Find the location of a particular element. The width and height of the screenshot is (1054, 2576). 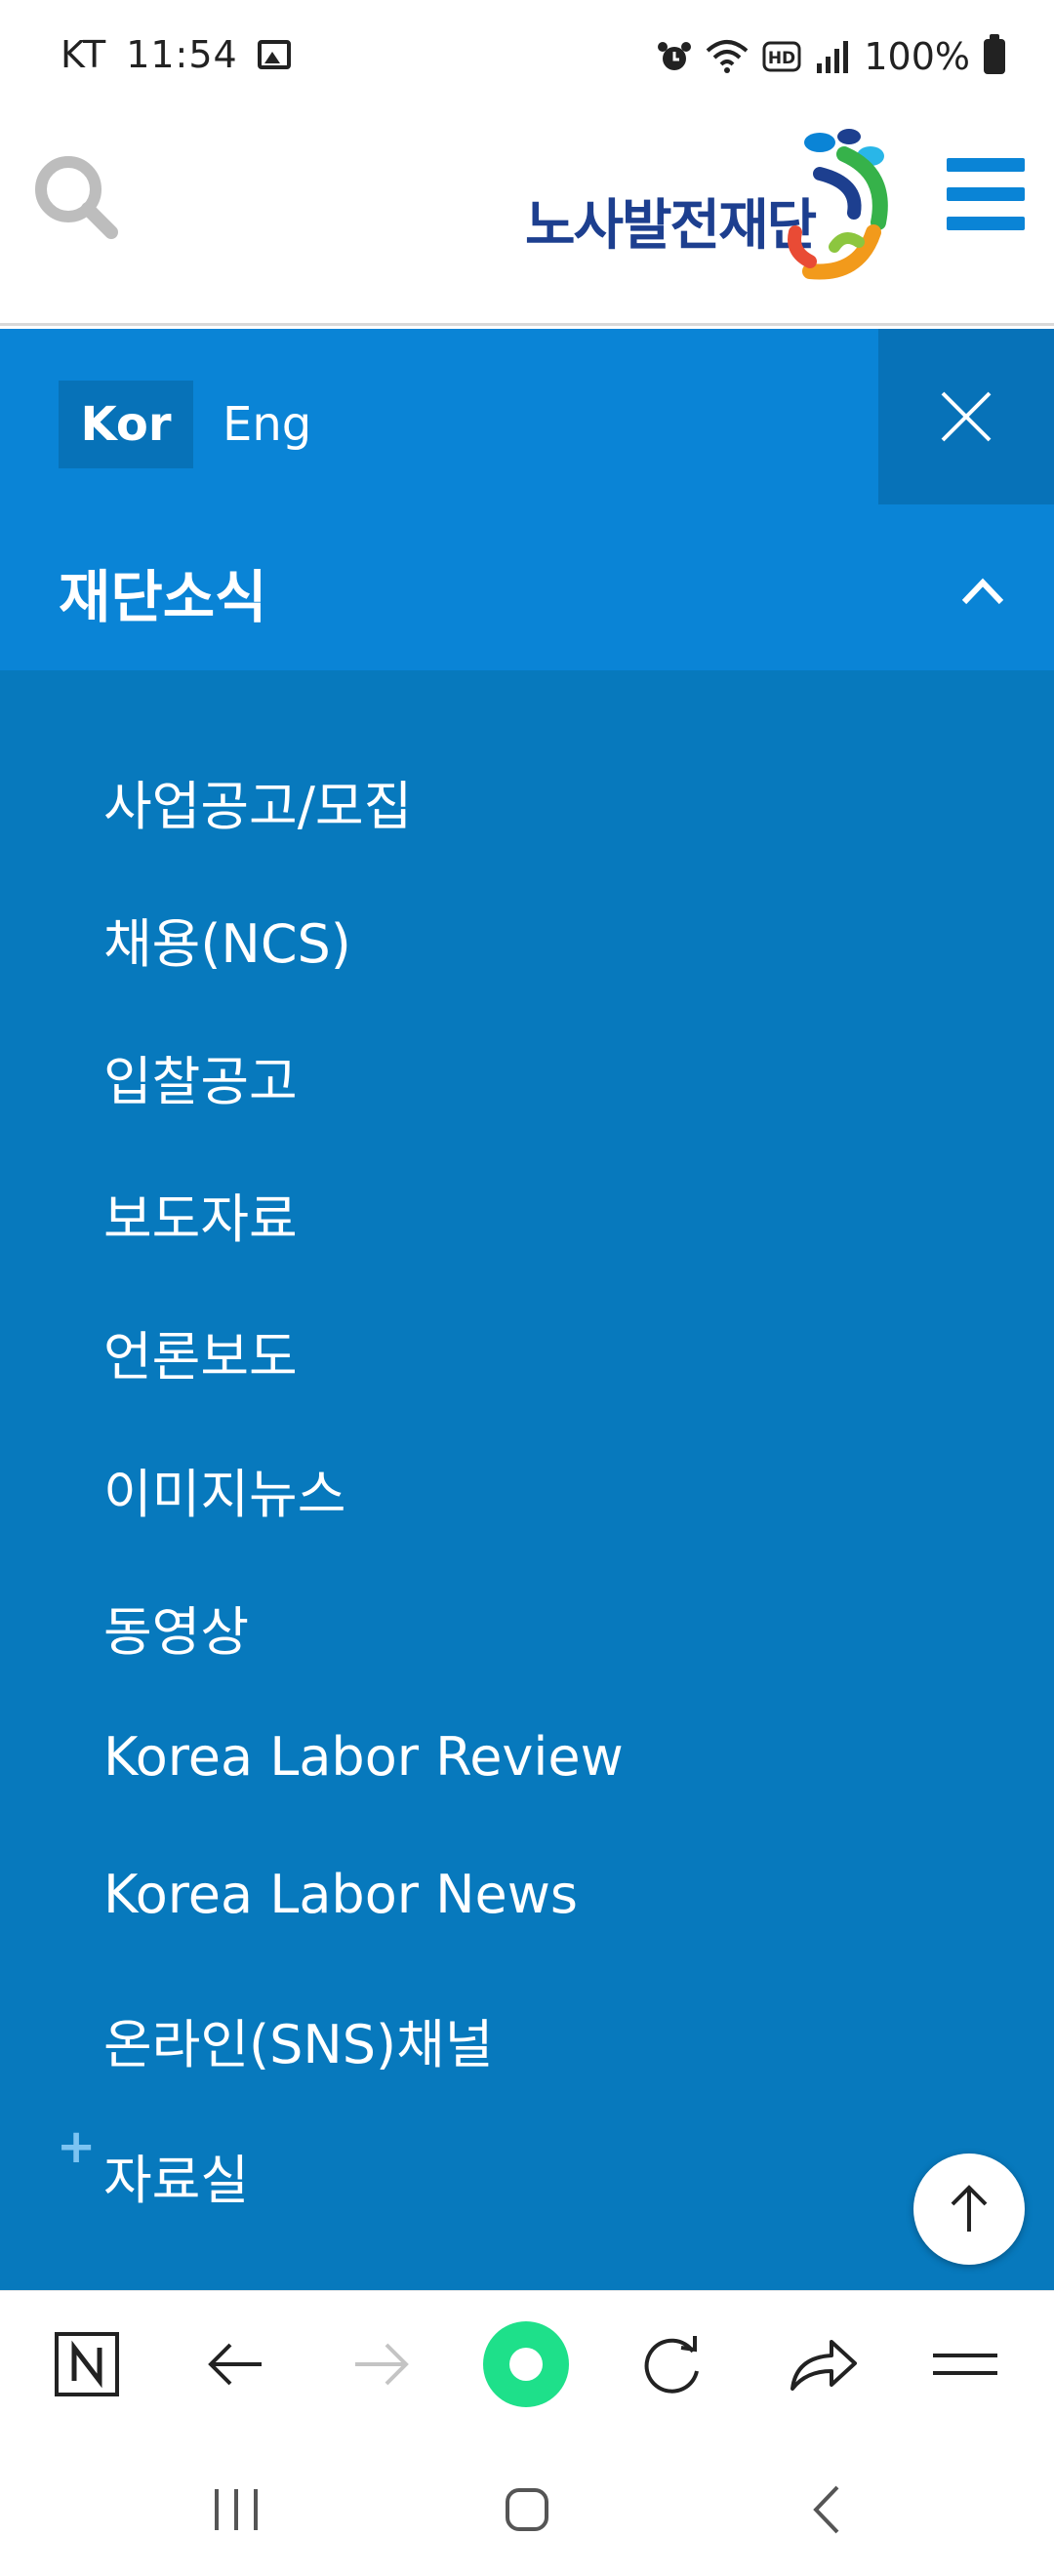

submenu-item-korea-labor-news: Korea Labor News is located at coordinates (340, 1894).